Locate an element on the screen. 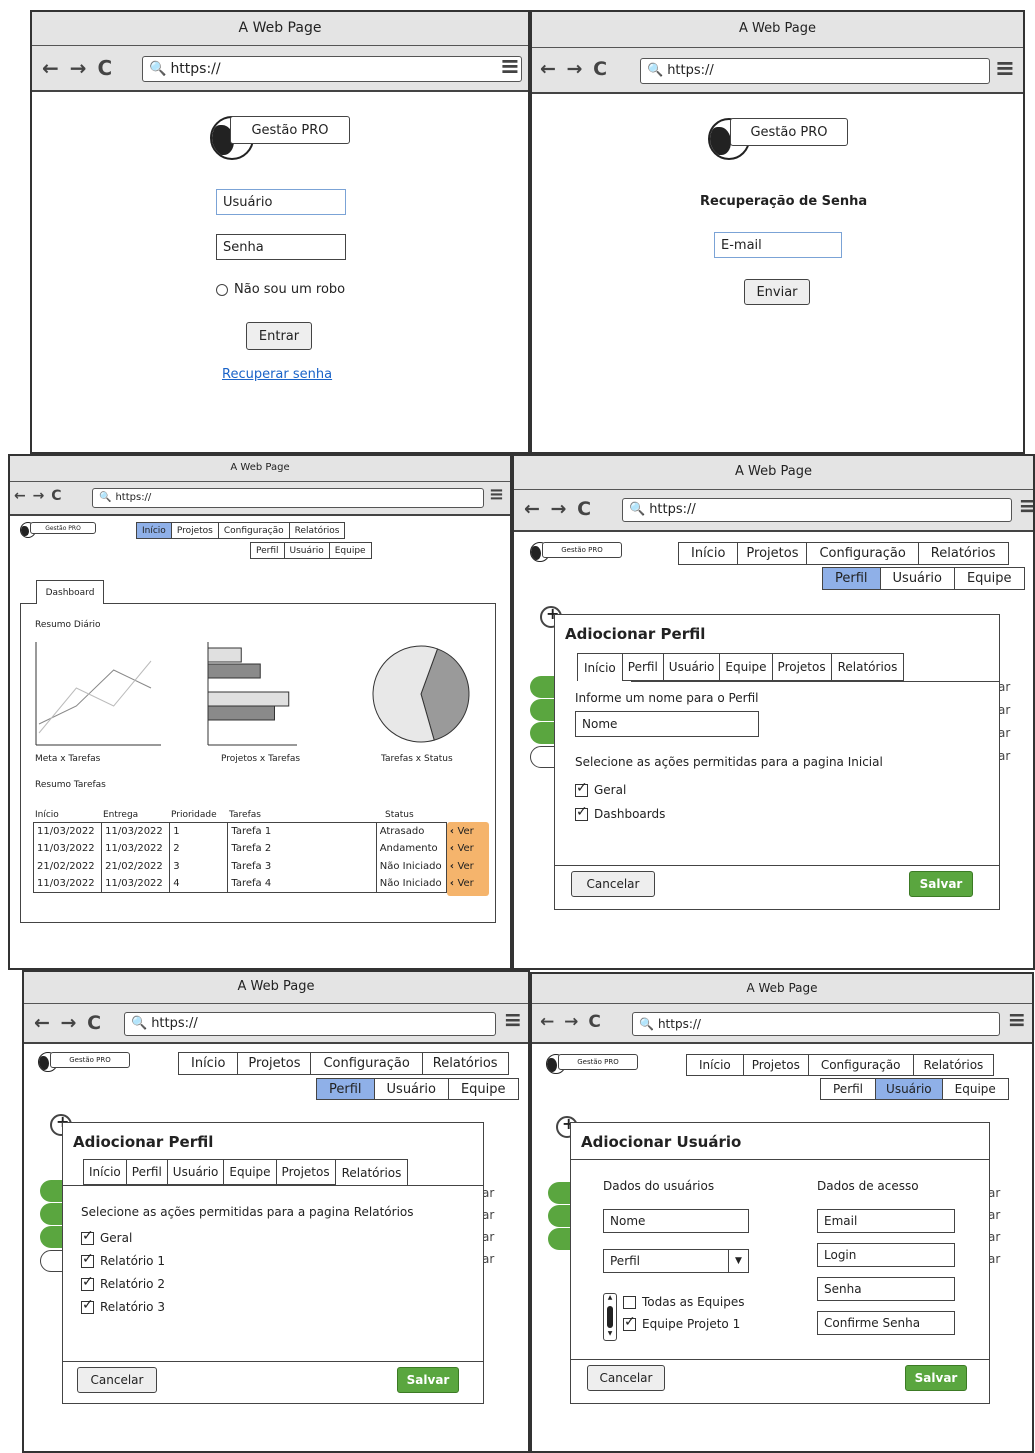 The width and height of the screenshot is (1035, 1453). check-team-project-1: Equipe Projeto 1 is located at coordinates (681, 1322).